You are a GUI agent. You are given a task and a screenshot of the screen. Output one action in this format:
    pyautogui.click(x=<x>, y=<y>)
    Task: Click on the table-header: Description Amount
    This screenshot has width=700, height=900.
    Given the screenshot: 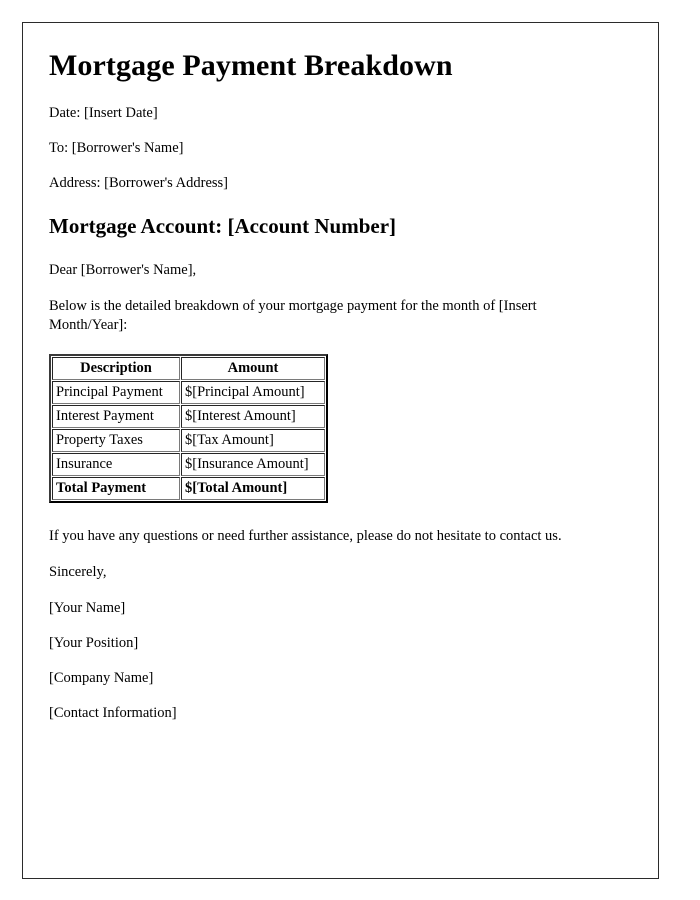 What is the action you would take?
    pyautogui.click(x=188, y=369)
    